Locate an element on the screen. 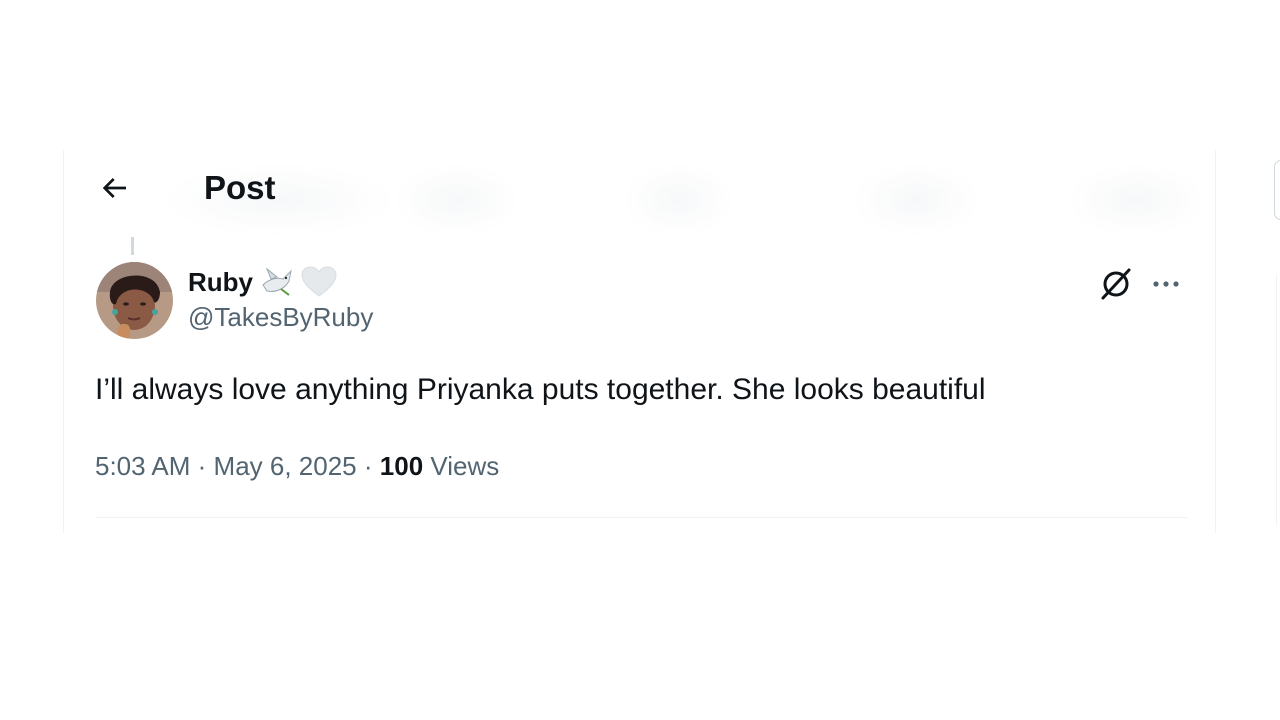  grok-icon is located at coordinates (1116, 284).